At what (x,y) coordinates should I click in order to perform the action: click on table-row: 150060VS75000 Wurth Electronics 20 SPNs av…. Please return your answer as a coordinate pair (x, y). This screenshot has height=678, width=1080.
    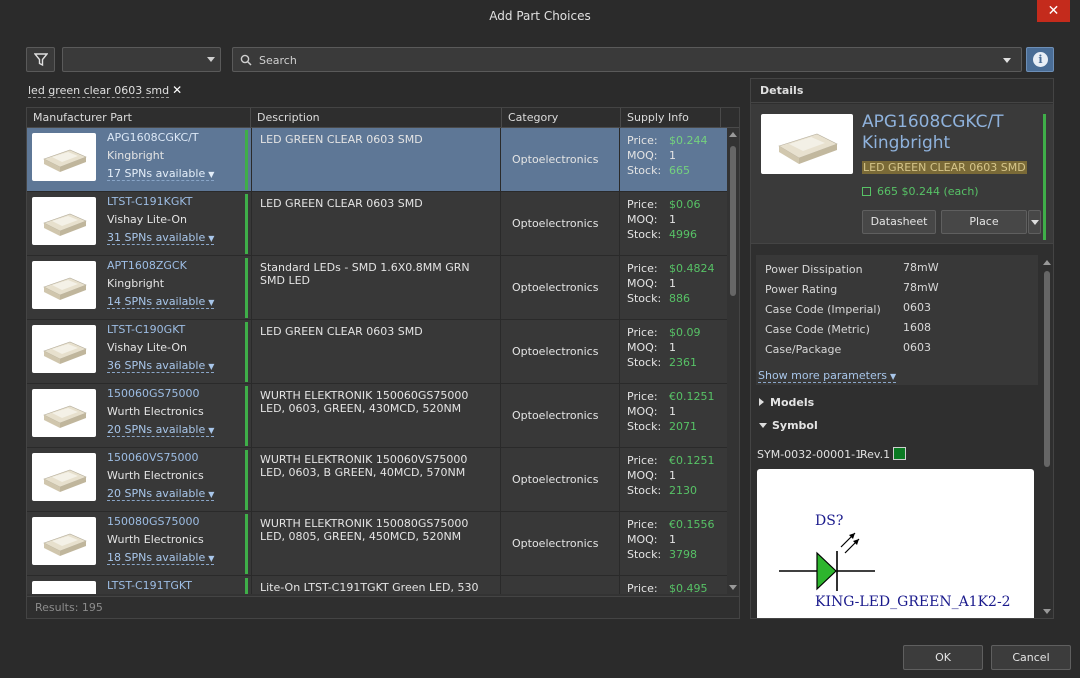
    Looking at the image, I should click on (377, 480).